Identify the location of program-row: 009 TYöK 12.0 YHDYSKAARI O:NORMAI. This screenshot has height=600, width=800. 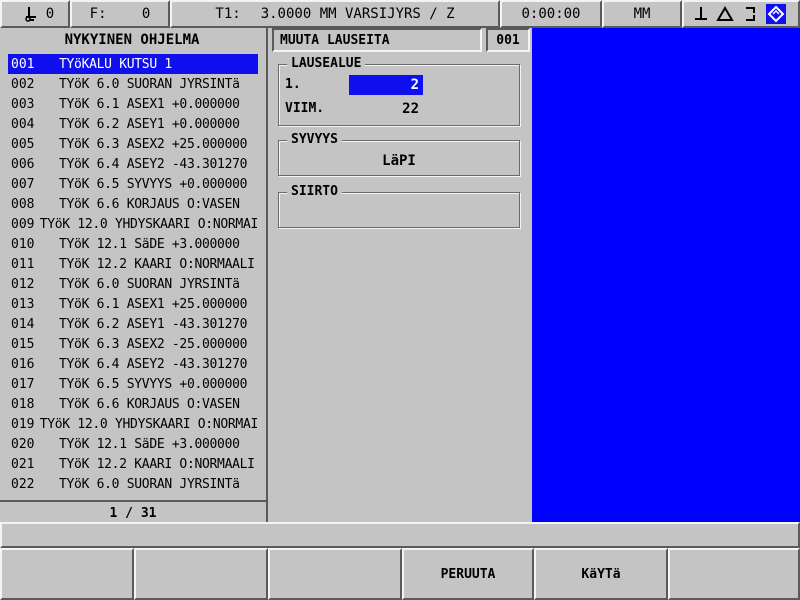
(133, 224).